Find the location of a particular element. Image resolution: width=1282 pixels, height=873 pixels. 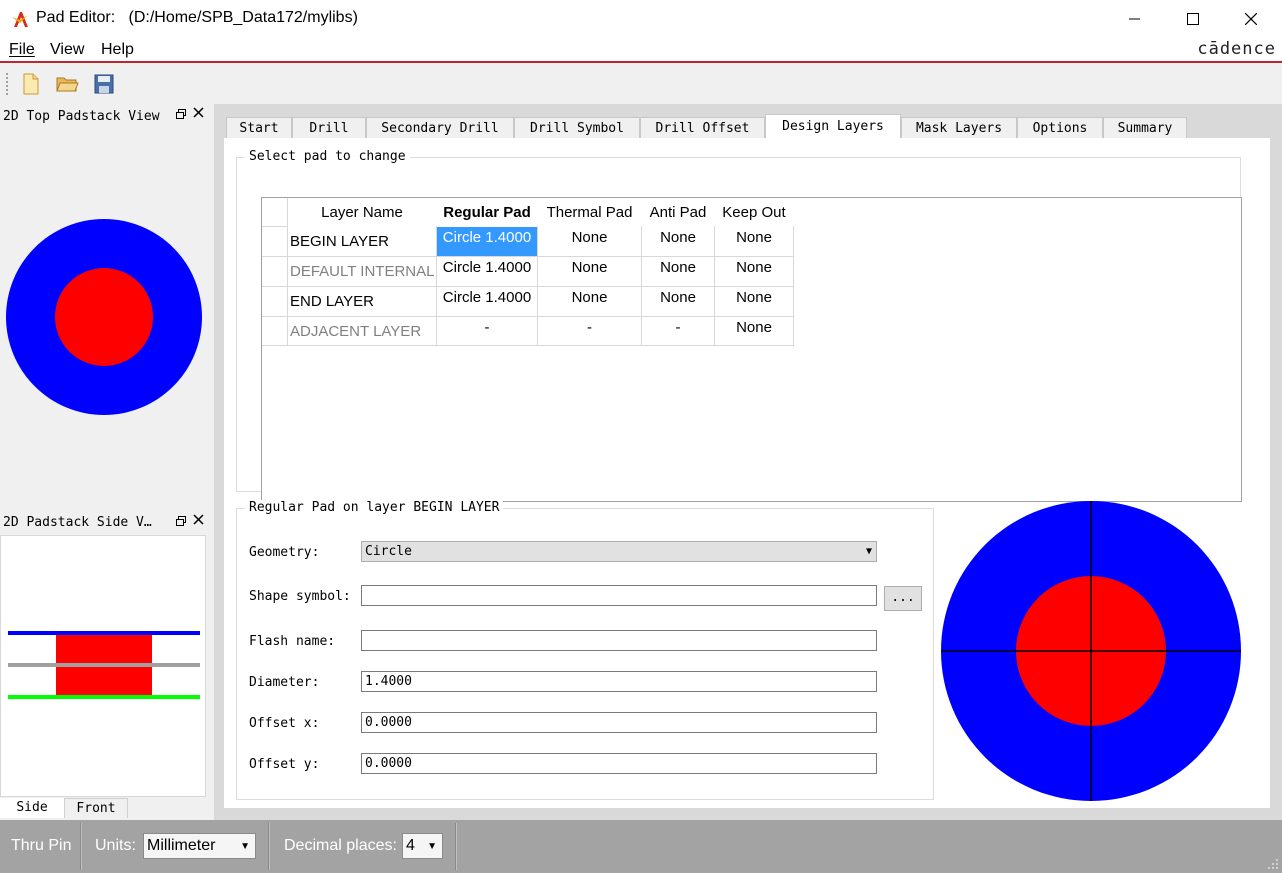

diameter-label: Diameter: is located at coordinates (284, 682).